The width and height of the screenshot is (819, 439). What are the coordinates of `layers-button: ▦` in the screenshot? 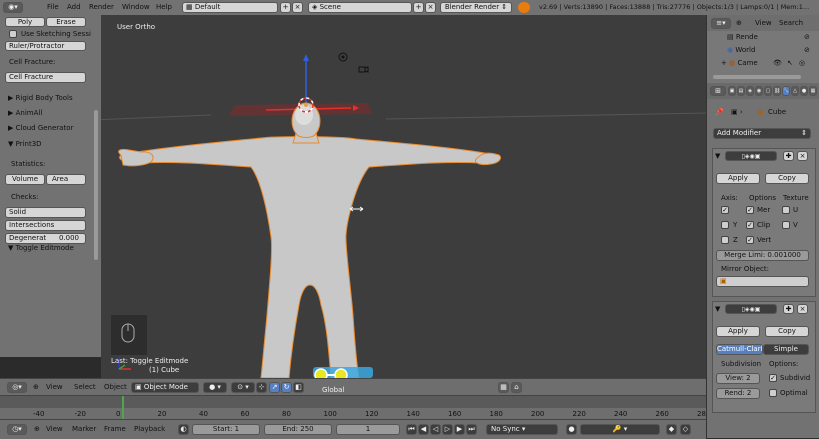 It's located at (503, 387).